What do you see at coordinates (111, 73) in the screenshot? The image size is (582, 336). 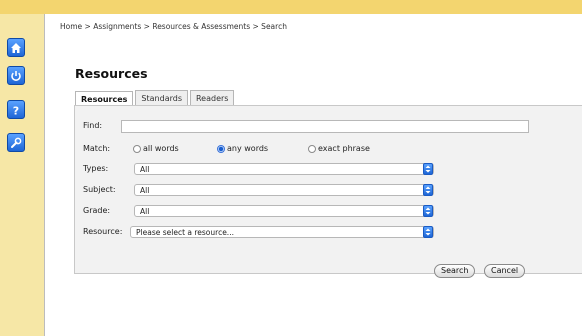 I see `page-title: Resources` at bounding box center [111, 73].